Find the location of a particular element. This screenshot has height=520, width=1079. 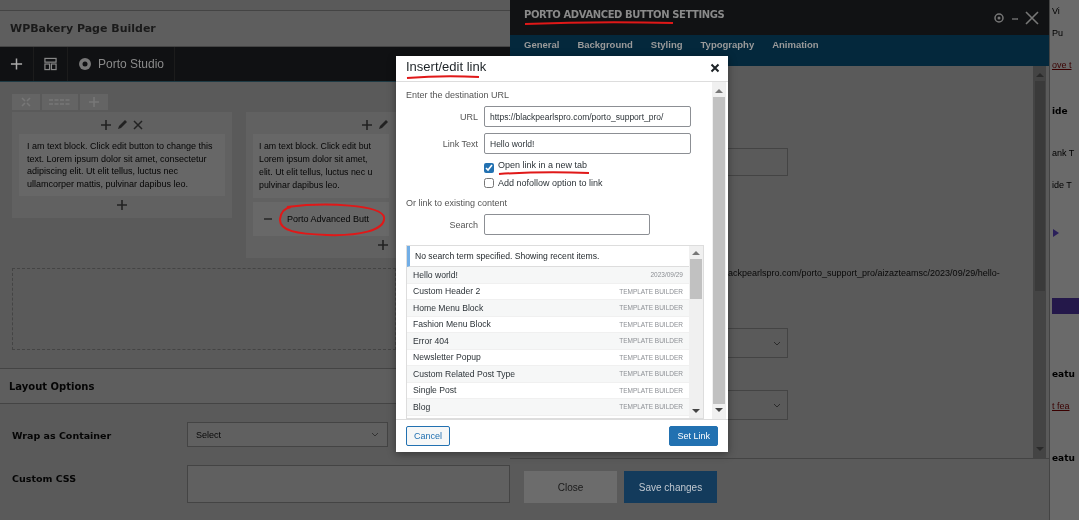

result-title: Blog is located at coordinates (422, 406).